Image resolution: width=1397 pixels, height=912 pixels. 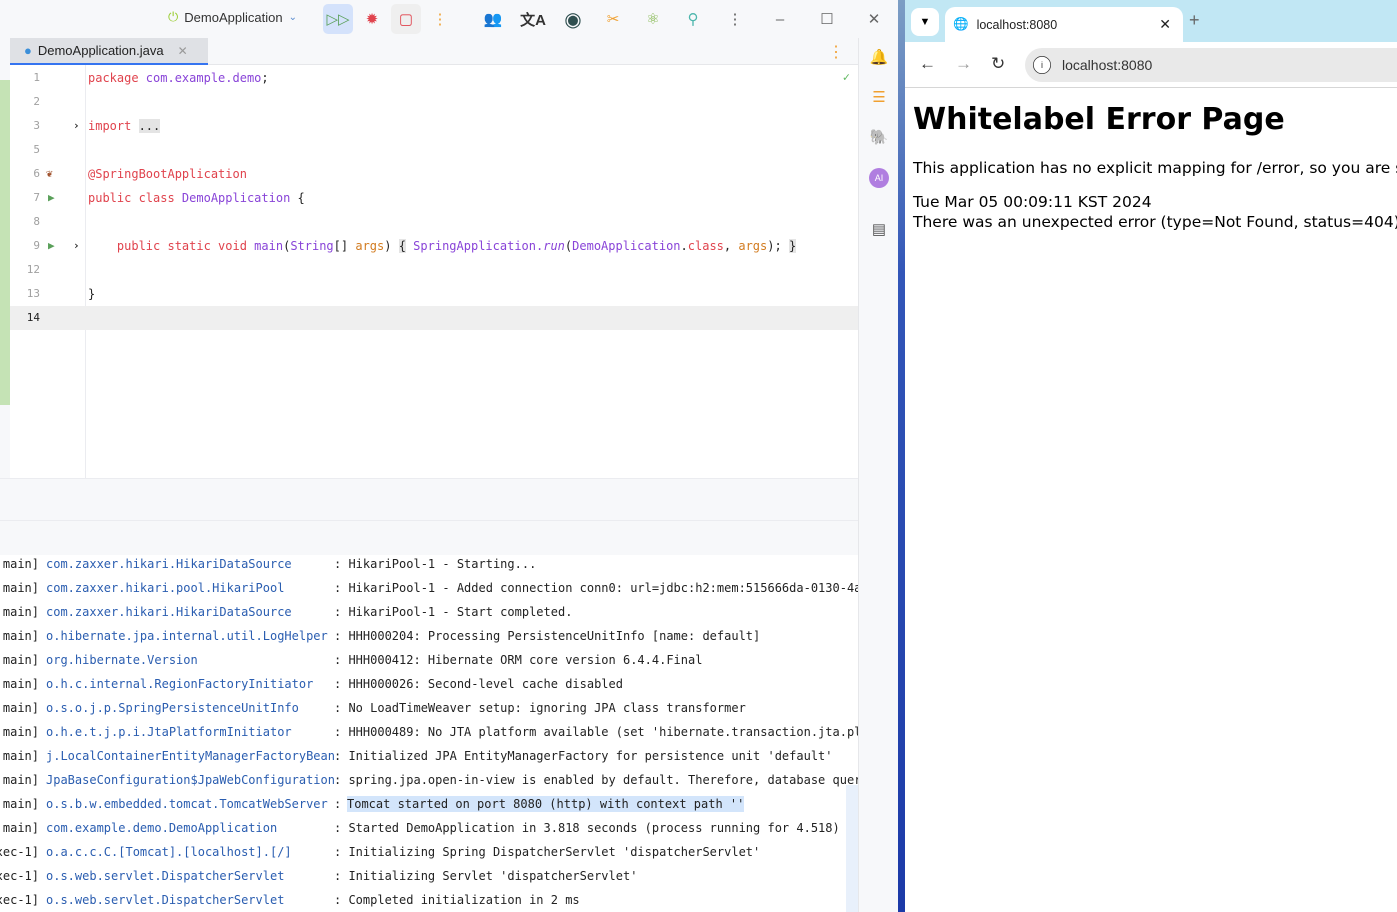 I want to click on code-line: 2, so click(x=434, y=102).